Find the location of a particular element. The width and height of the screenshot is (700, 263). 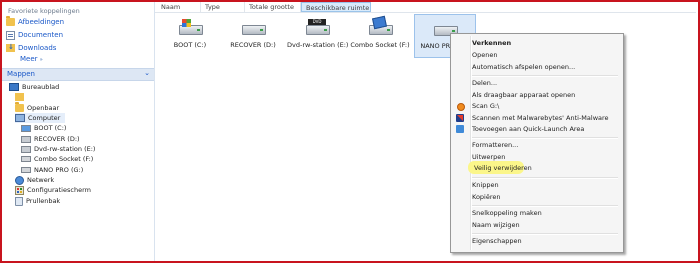

drive-label: Combo Socket (F:) is located at coordinates (380, 45).